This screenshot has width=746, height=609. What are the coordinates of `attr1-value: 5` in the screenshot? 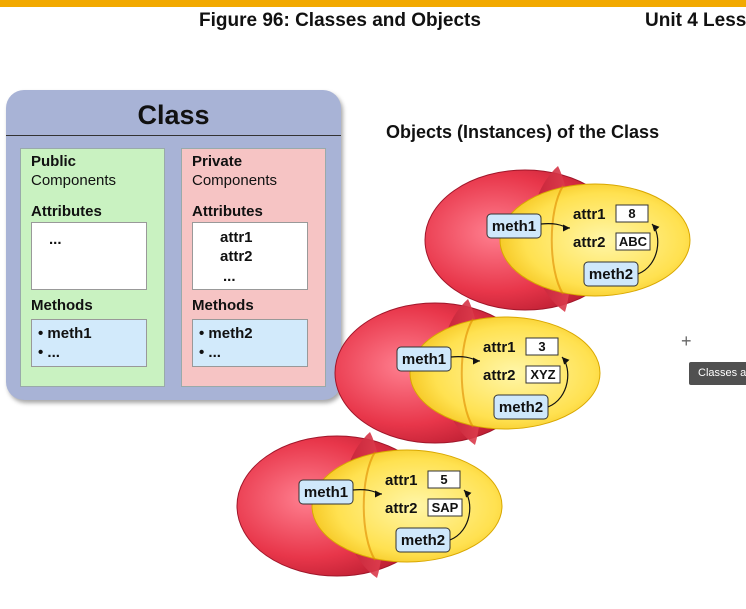 It's located at (443, 479).